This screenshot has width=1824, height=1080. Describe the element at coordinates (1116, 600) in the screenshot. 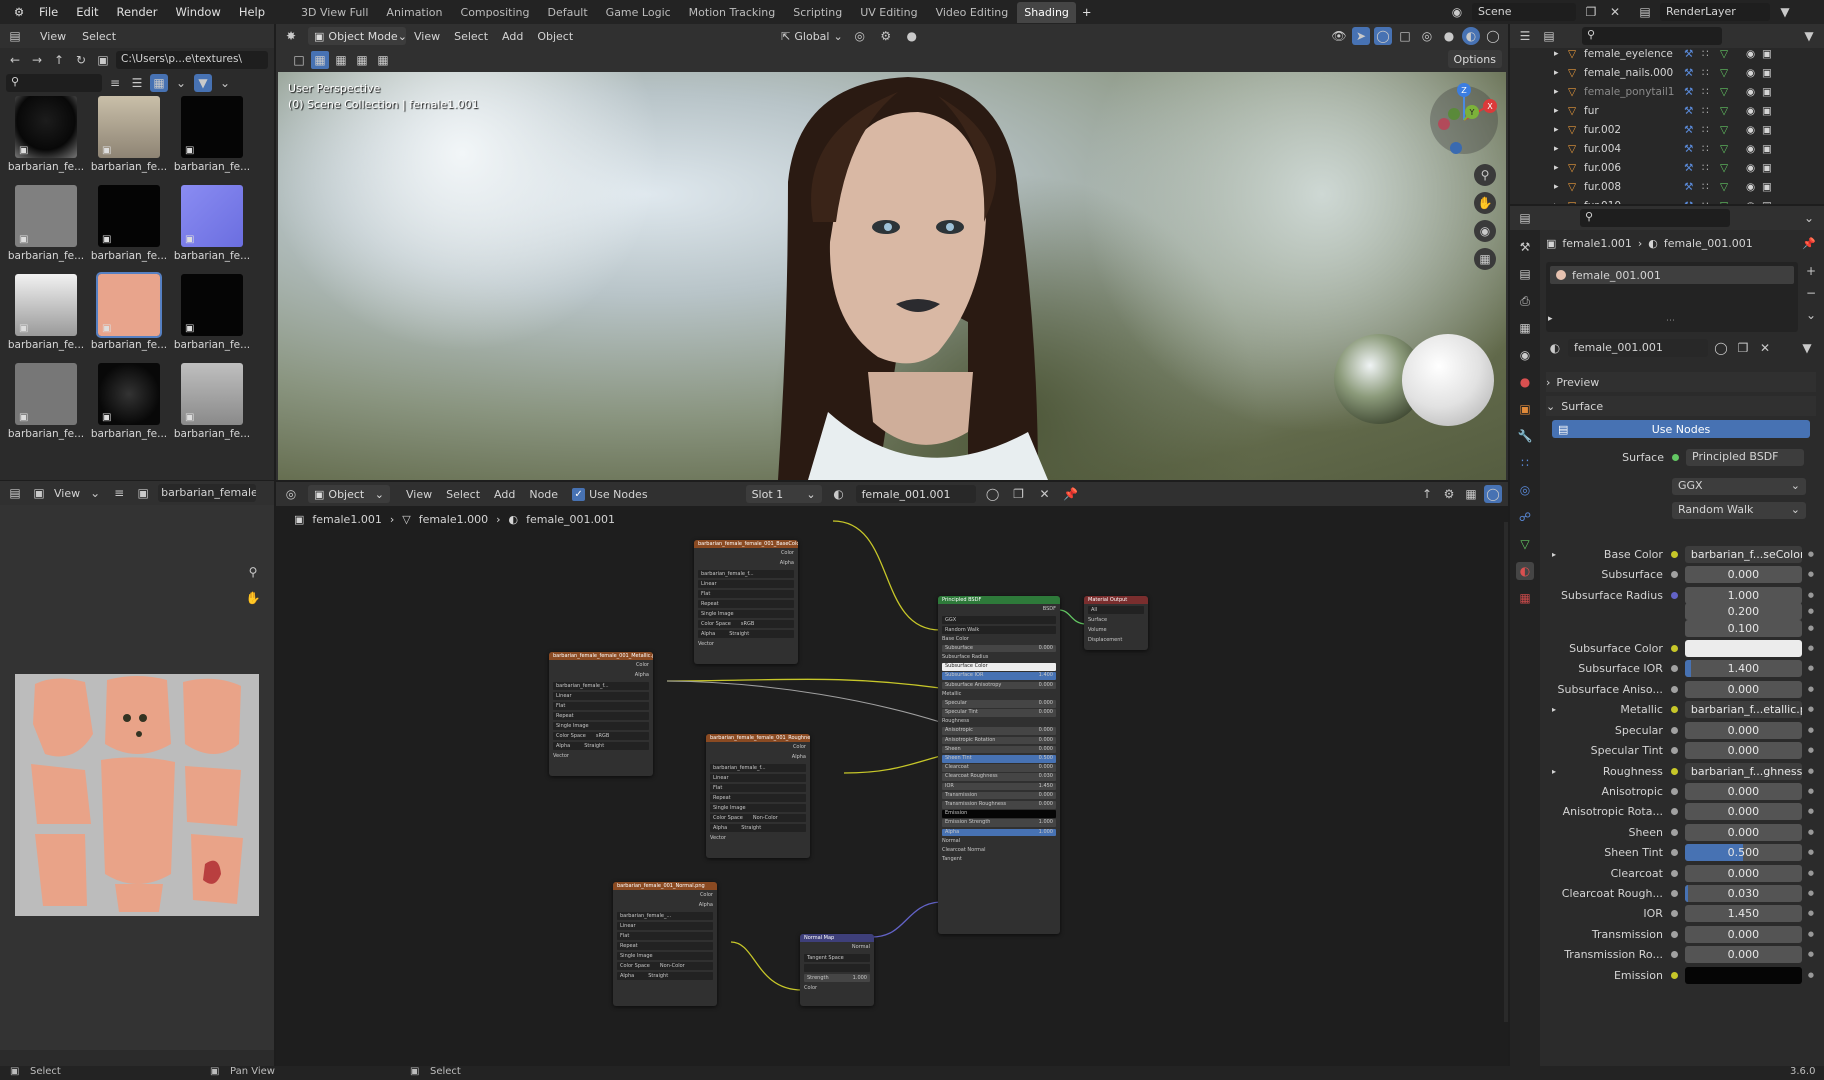

I see `node-header: Material Output` at that location.